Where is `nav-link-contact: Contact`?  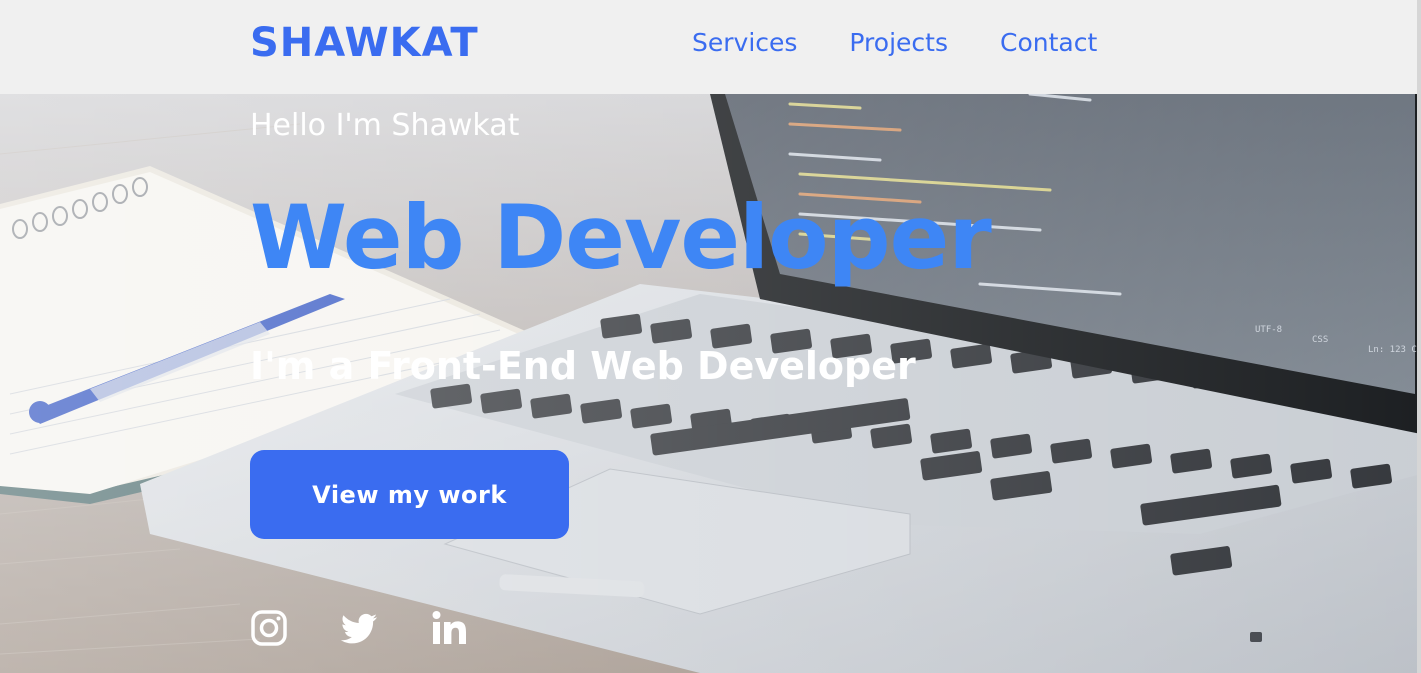
nav-link-contact: Contact is located at coordinates (1048, 42).